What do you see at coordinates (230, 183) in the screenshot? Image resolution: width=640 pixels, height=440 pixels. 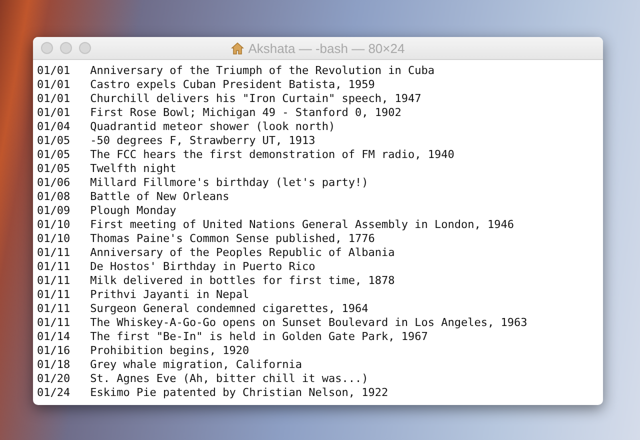 I see `event-text: Millard Fillmore's birthday (let's party!)` at bounding box center [230, 183].